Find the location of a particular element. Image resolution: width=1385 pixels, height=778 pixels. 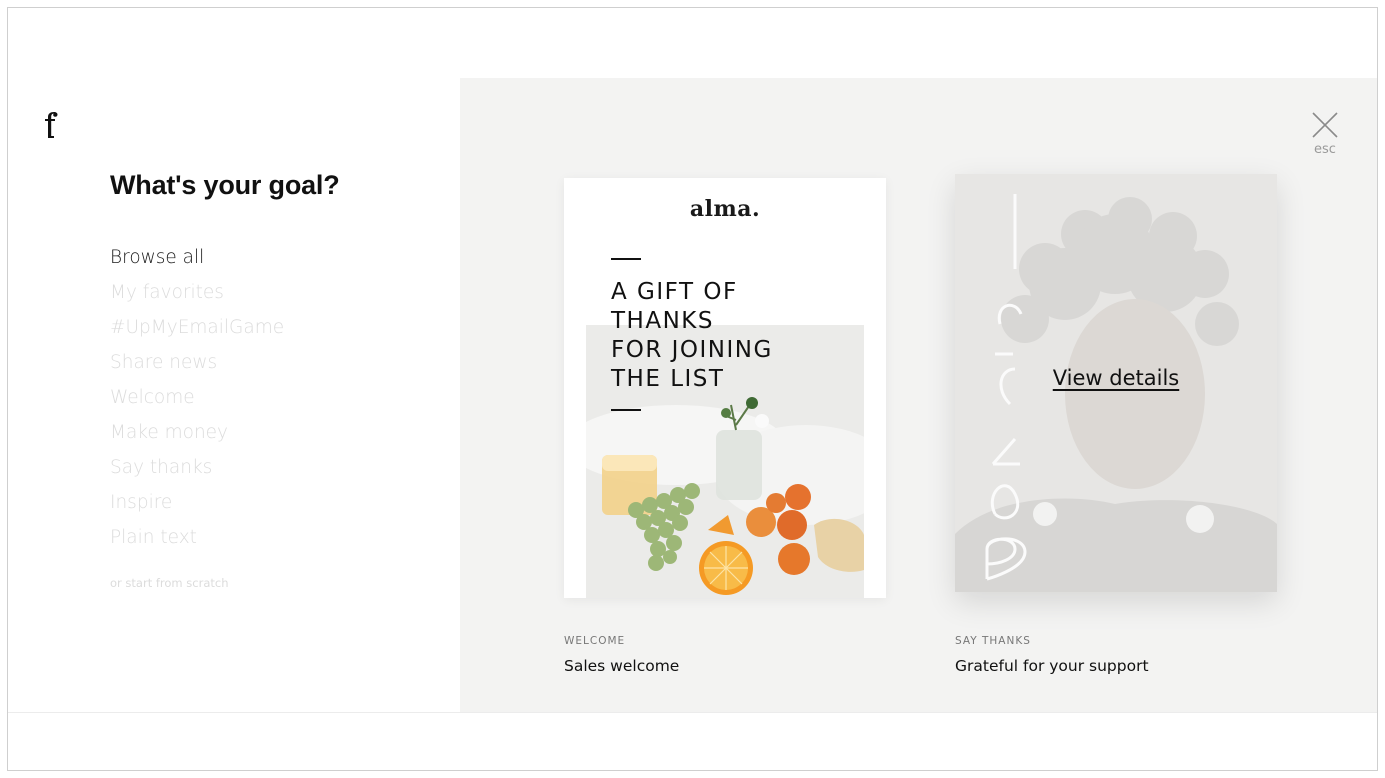

goal-item-welcome: Welcome is located at coordinates (197, 402).